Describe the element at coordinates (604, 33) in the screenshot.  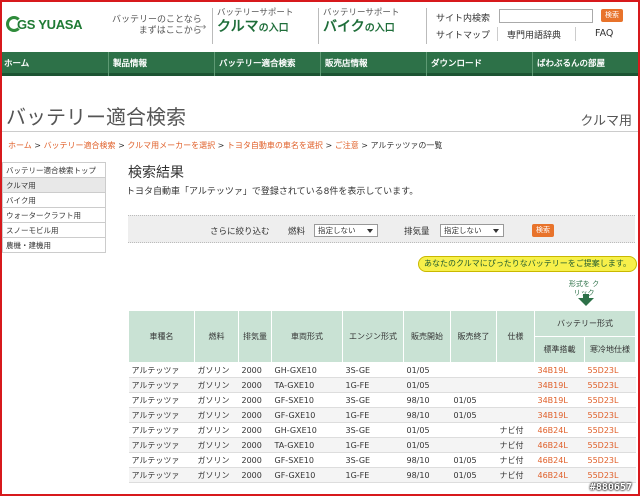
I see `faq-link: FAQ` at that location.